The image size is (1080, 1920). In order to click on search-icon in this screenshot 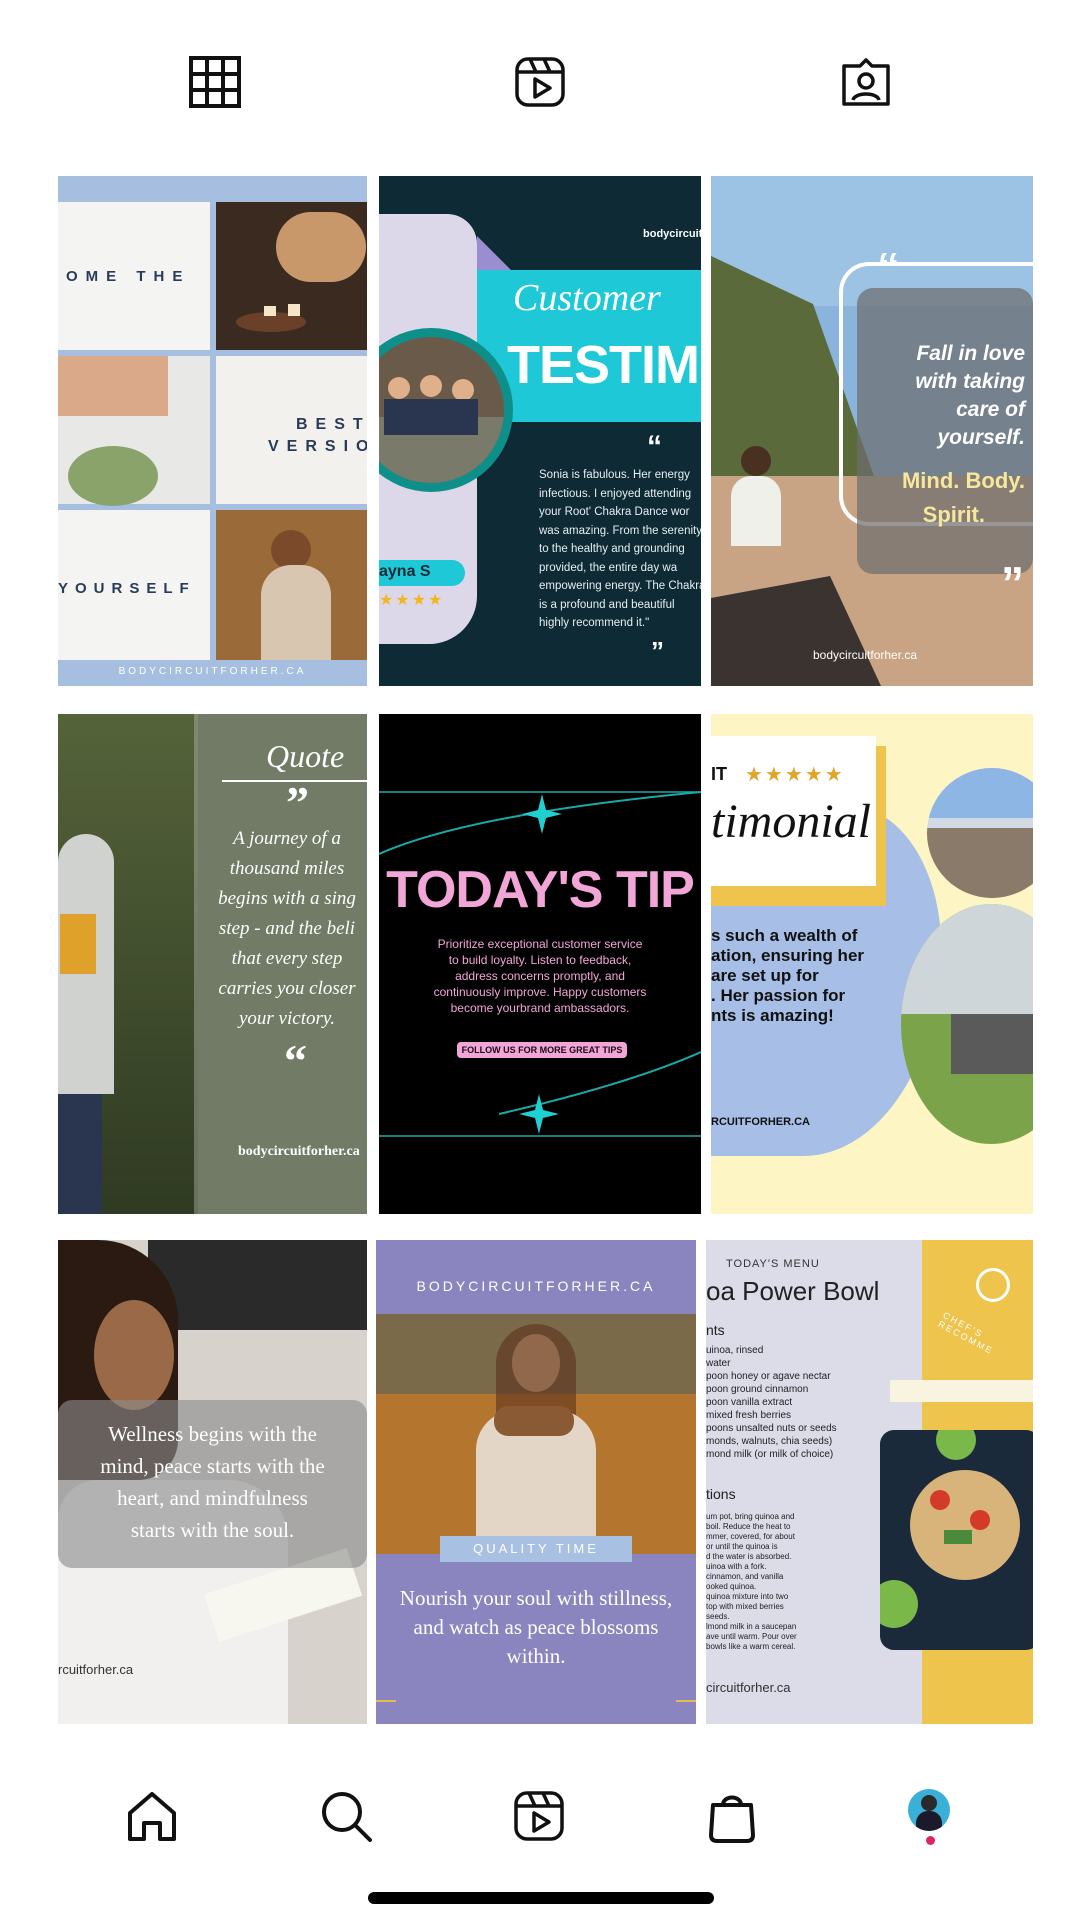, I will do `click(347, 1817)`.